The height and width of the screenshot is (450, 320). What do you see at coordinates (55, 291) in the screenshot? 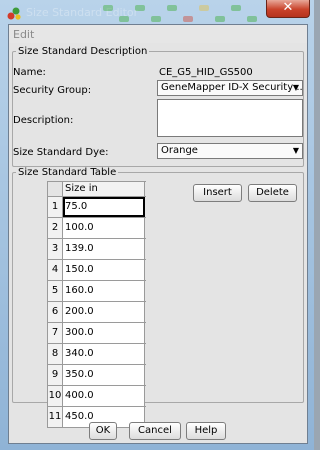
I see `row-number: 5` at bounding box center [55, 291].